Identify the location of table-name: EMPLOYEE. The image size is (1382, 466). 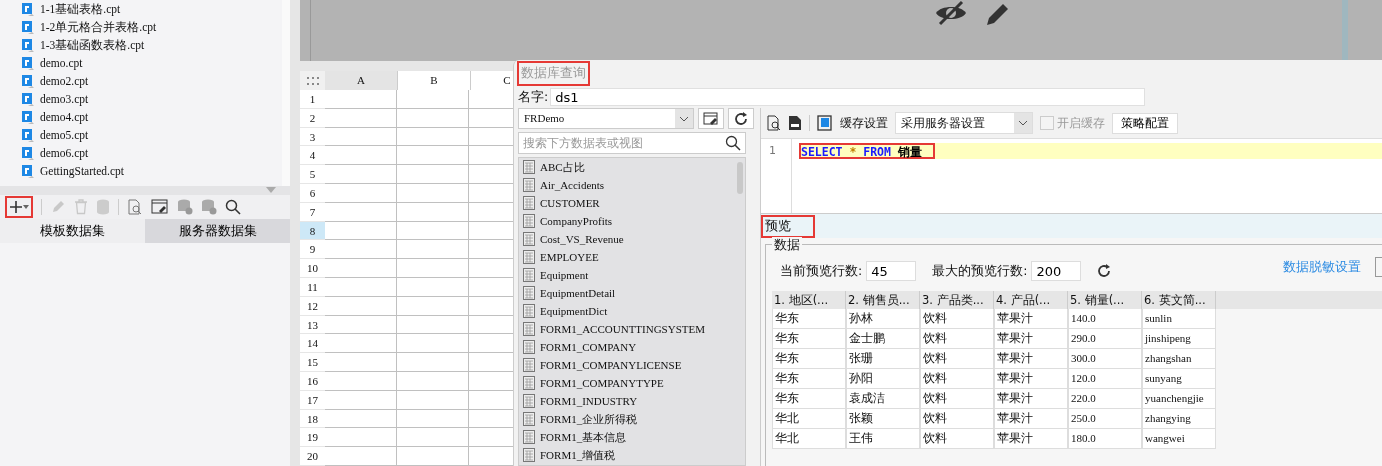
(569, 257).